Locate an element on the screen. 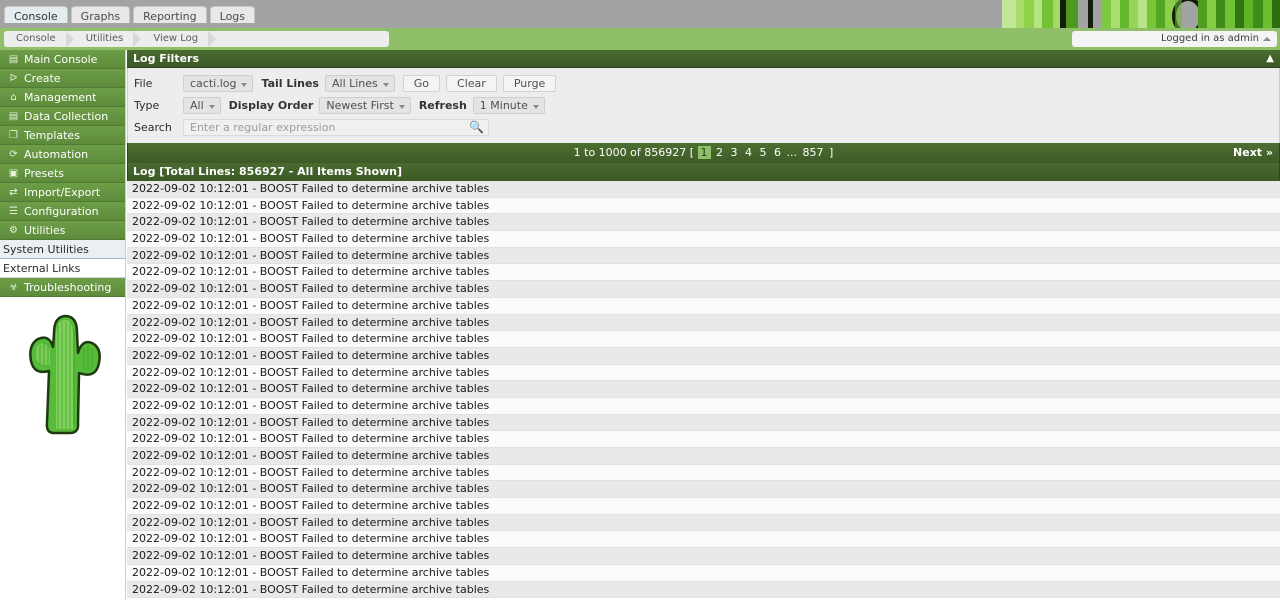 The height and width of the screenshot is (600, 1280). sidebar-item-configuration: ☰ Configuration is located at coordinates (62, 211).